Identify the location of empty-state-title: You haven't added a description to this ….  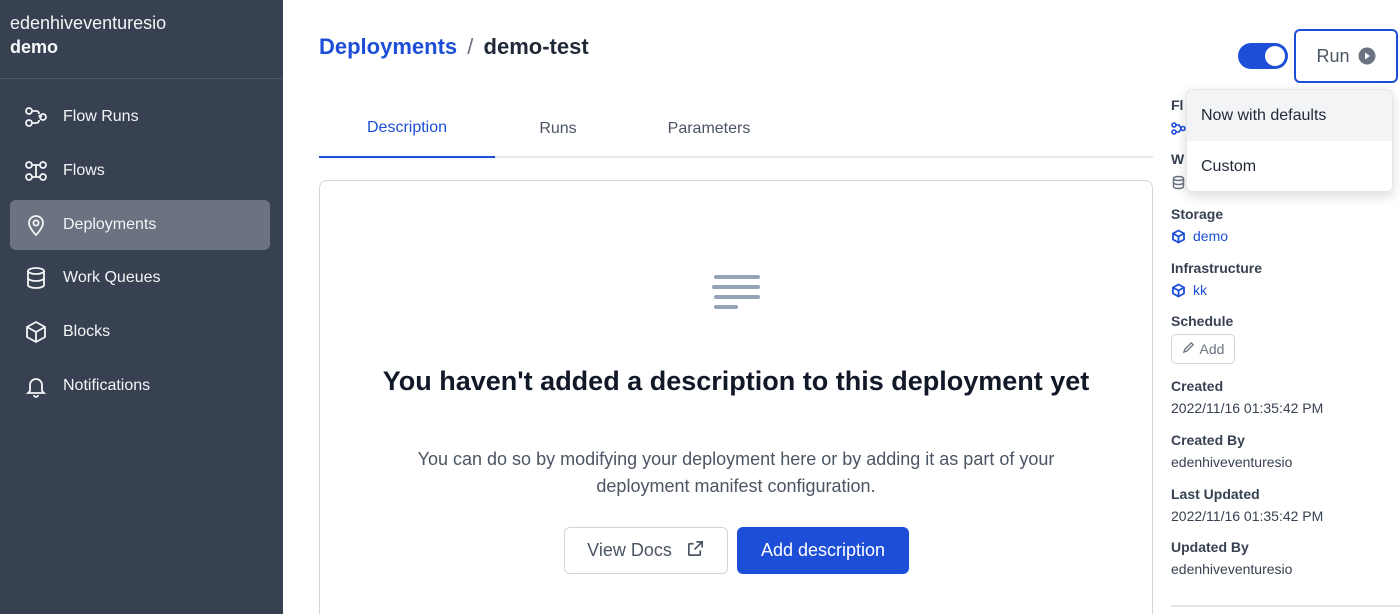
(736, 381).